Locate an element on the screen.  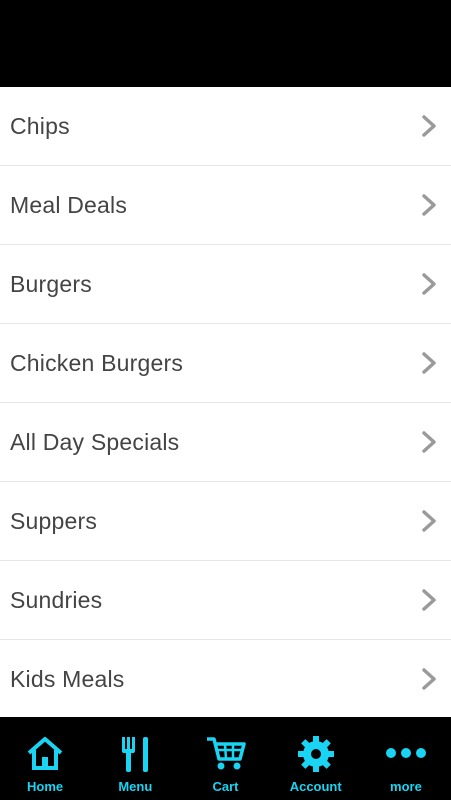
menu-item-label: Suppers is located at coordinates (54, 520).